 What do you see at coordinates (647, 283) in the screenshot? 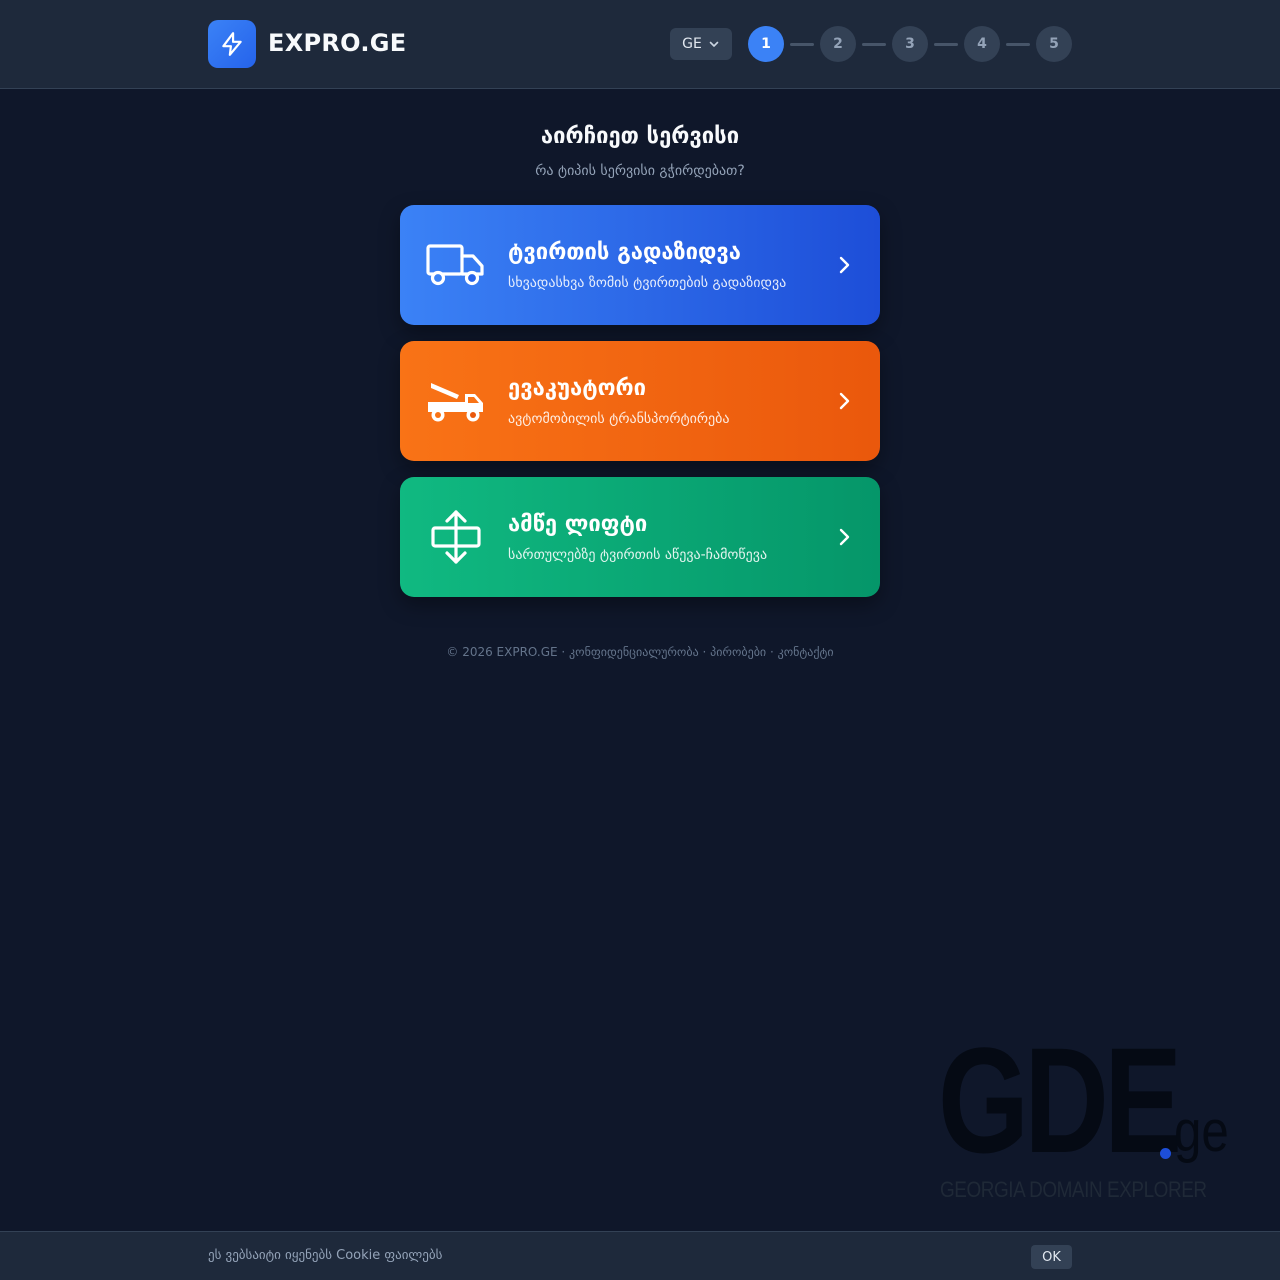
I see `card-description: სხვადასხვა ზომის ტვირთების გადაზიდვა` at bounding box center [647, 283].